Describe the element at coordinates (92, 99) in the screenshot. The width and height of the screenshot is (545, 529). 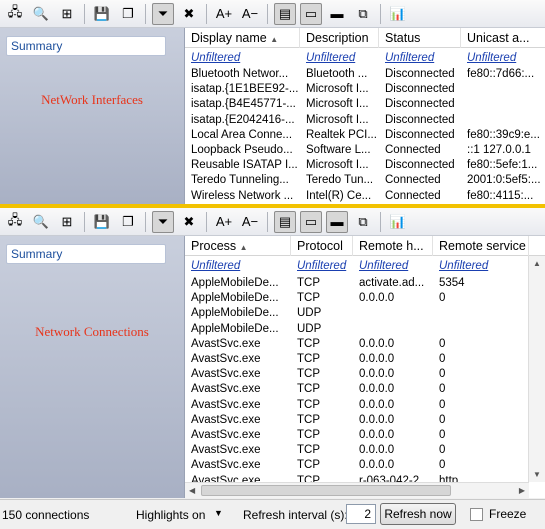
I see `pane-title: NetWork Interfaces` at that location.